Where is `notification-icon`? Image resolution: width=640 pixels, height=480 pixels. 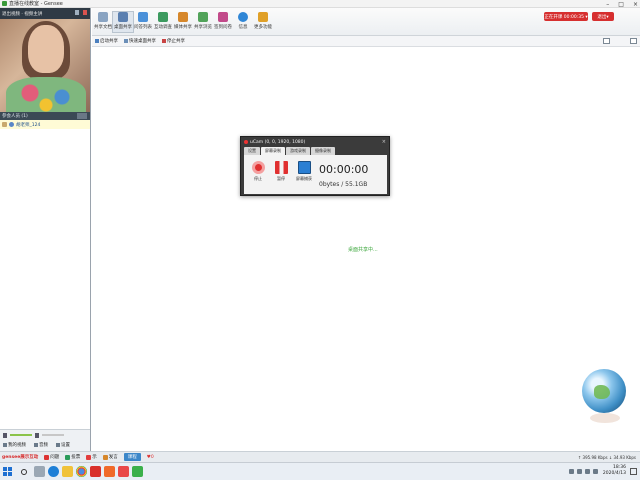
notification-icon is located at coordinates (633, 471).